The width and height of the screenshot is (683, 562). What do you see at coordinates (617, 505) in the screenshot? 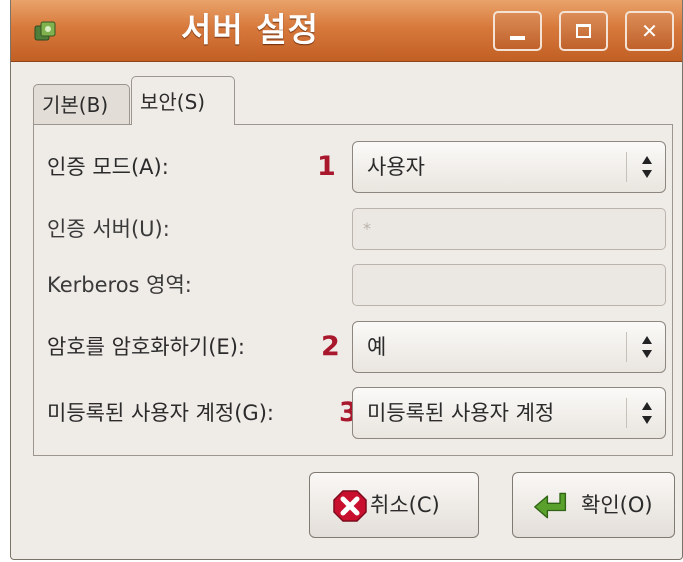
I see `ok-label: 확인(O)` at bounding box center [617, 505].